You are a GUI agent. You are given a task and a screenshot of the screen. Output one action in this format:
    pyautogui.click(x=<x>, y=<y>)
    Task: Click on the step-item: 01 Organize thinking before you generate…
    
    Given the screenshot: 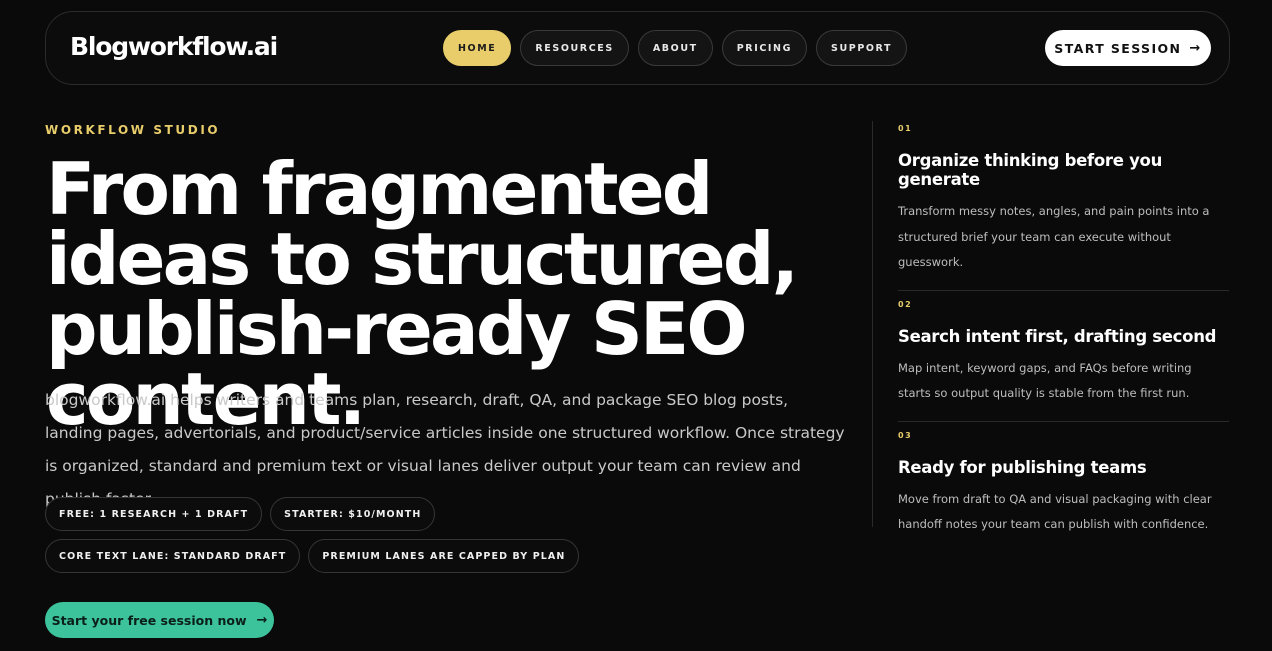 What is the action you would take?
    pyautogui.click(x=1063, y=200)
    